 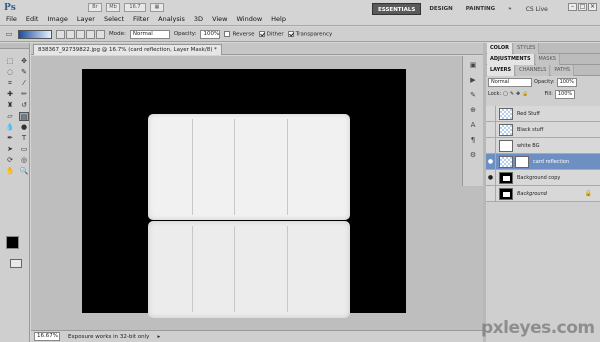 I want to click on linear-gradient-button, so click(x=60, y=34).